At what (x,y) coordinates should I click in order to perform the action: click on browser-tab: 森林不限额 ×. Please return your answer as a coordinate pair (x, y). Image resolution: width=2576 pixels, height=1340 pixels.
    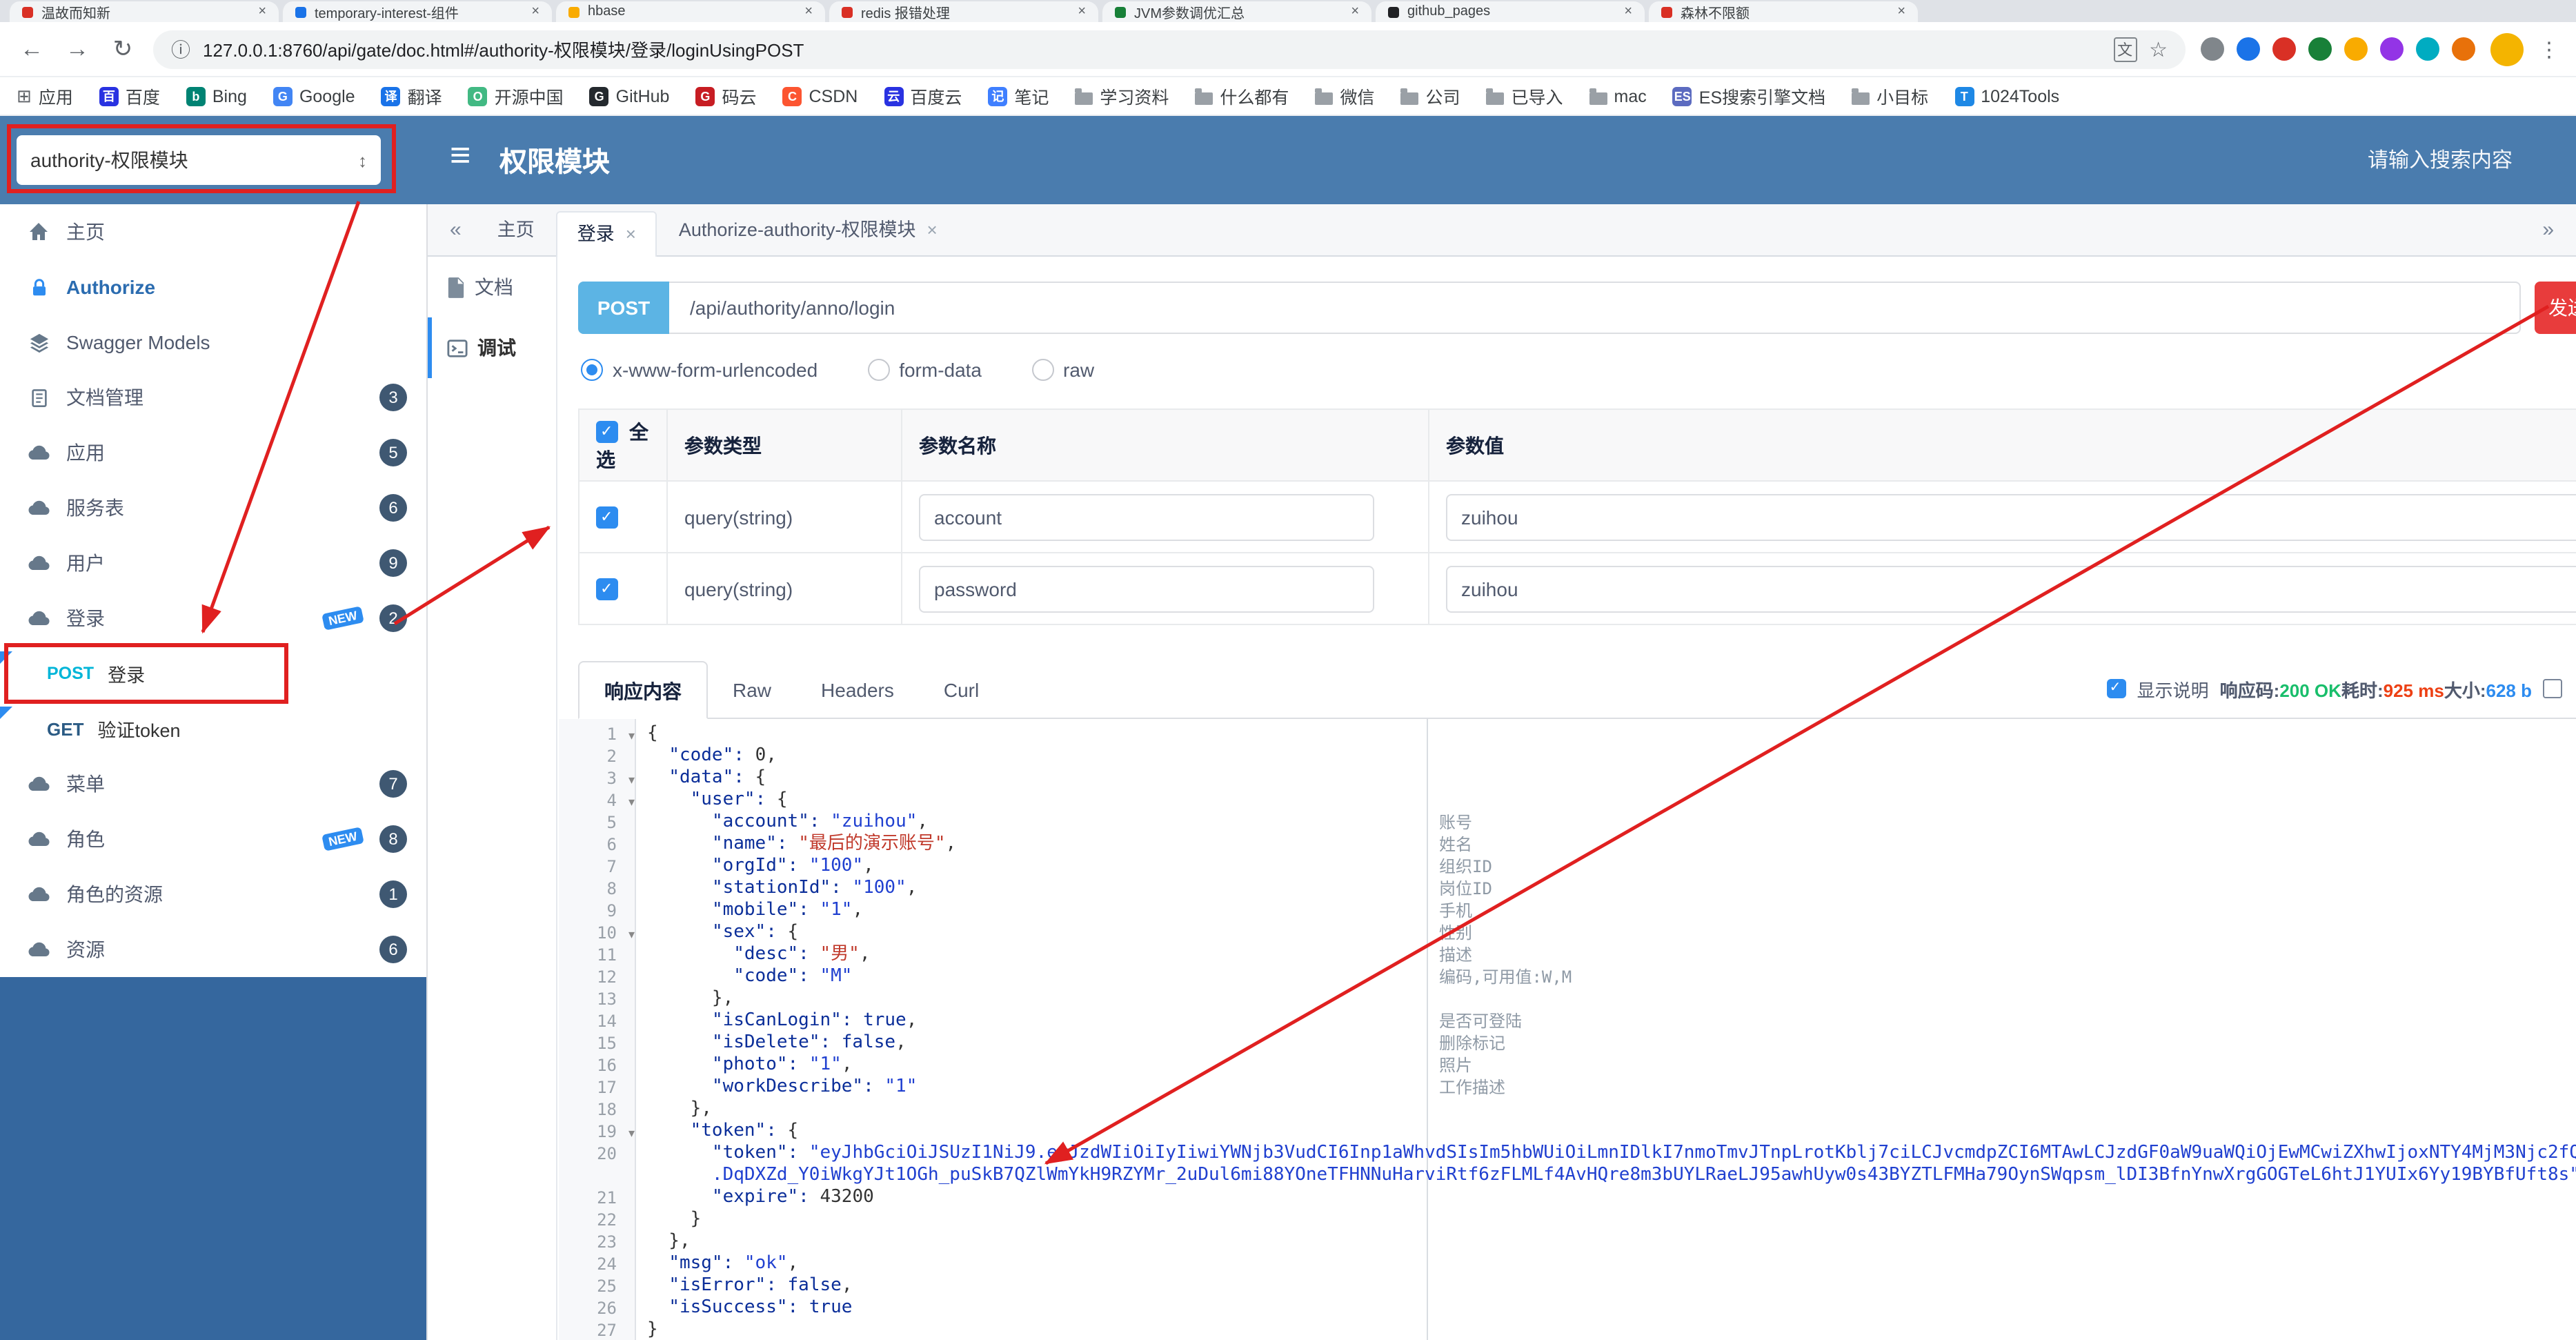
    Looking at the image, I should click on (1782, 11).